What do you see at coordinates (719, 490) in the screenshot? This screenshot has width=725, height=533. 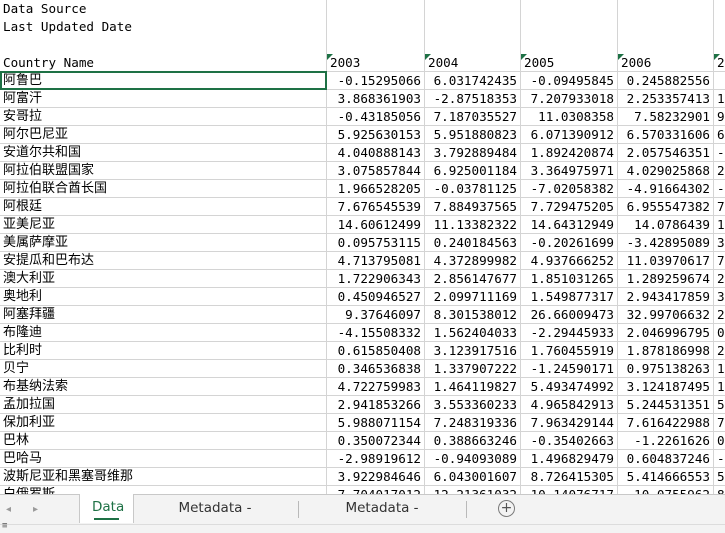 I see `value-cell: 8` at bounding box center [719, 490].